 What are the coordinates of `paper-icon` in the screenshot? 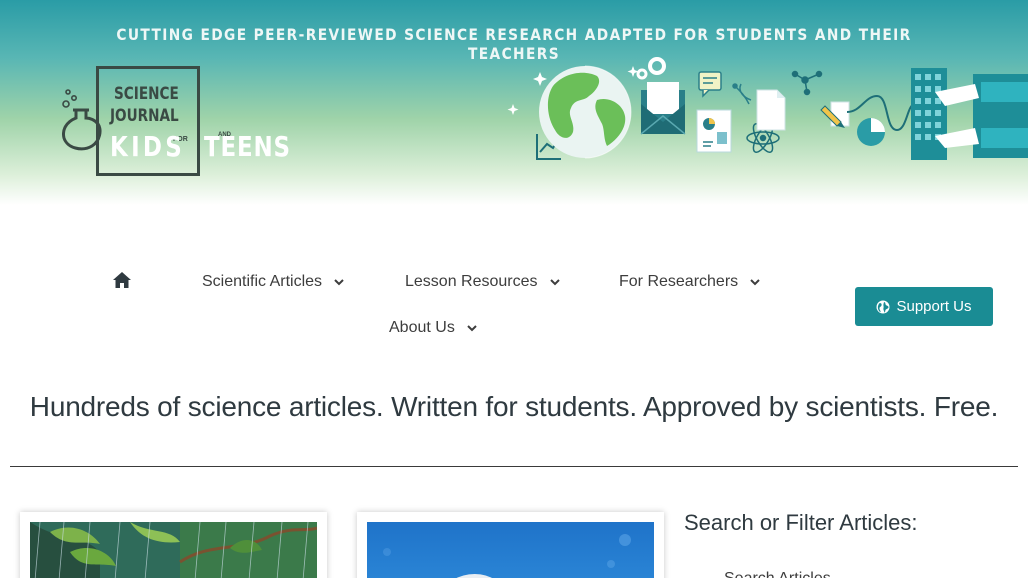 It's located at (771, 110).